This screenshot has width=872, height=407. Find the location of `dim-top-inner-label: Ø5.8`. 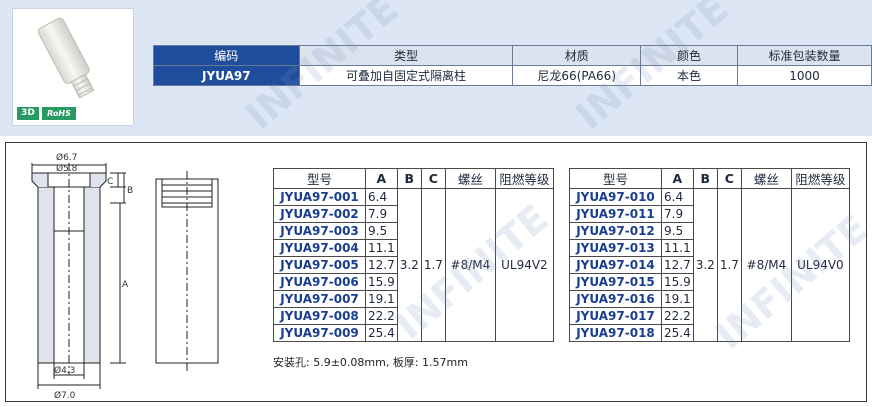

dim-top-inner-label: Ø5.8 is located at coordinates (67, 168).